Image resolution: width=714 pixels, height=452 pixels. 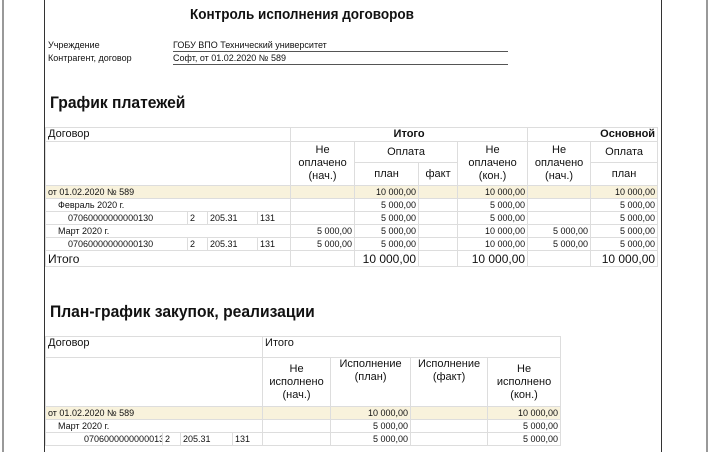 I want to click on payments-heading: График платежей, so click(x=118, y=102).